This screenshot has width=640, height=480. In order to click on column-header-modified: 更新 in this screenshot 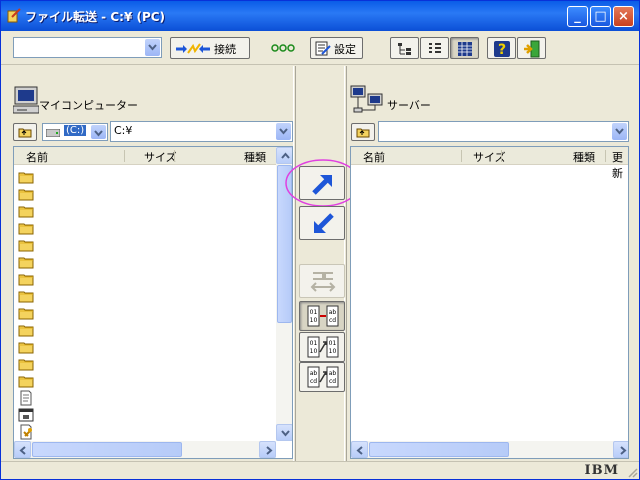, I will do `click(620, 165)`.